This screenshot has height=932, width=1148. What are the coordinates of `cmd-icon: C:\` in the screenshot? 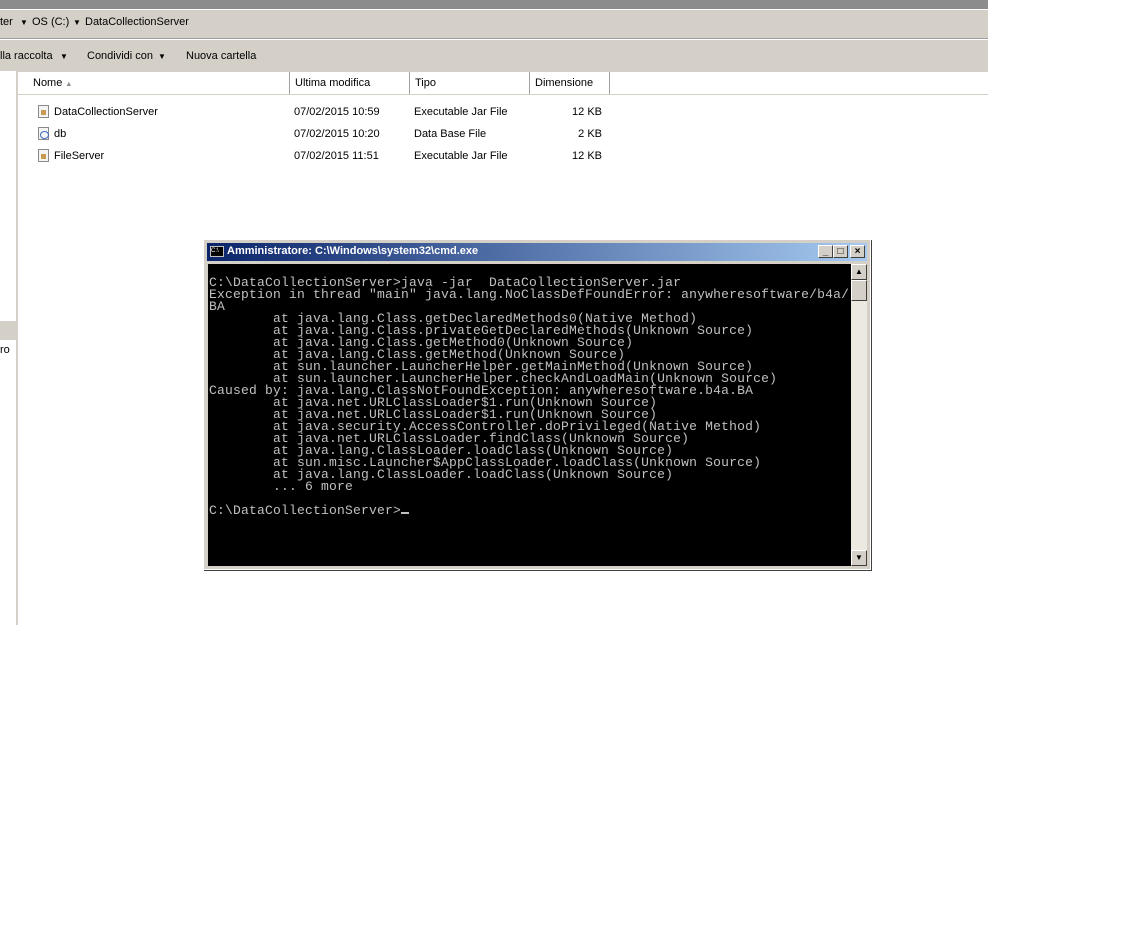 It's located at (217, 251).